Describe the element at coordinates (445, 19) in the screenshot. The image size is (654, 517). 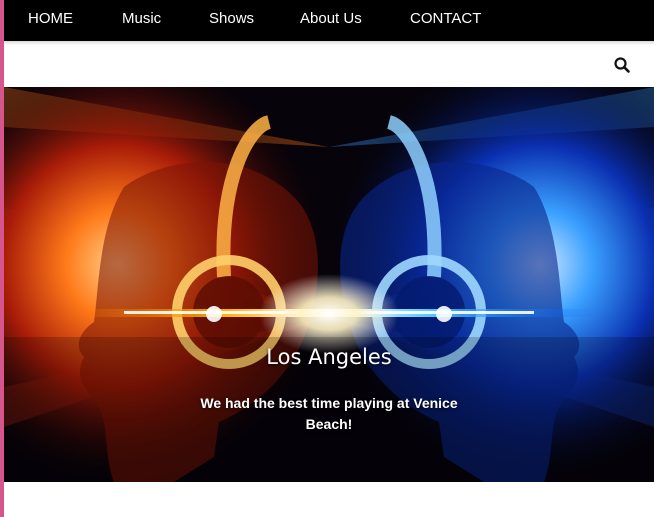
I see `nav-item-contact: CONTACT` at that location.